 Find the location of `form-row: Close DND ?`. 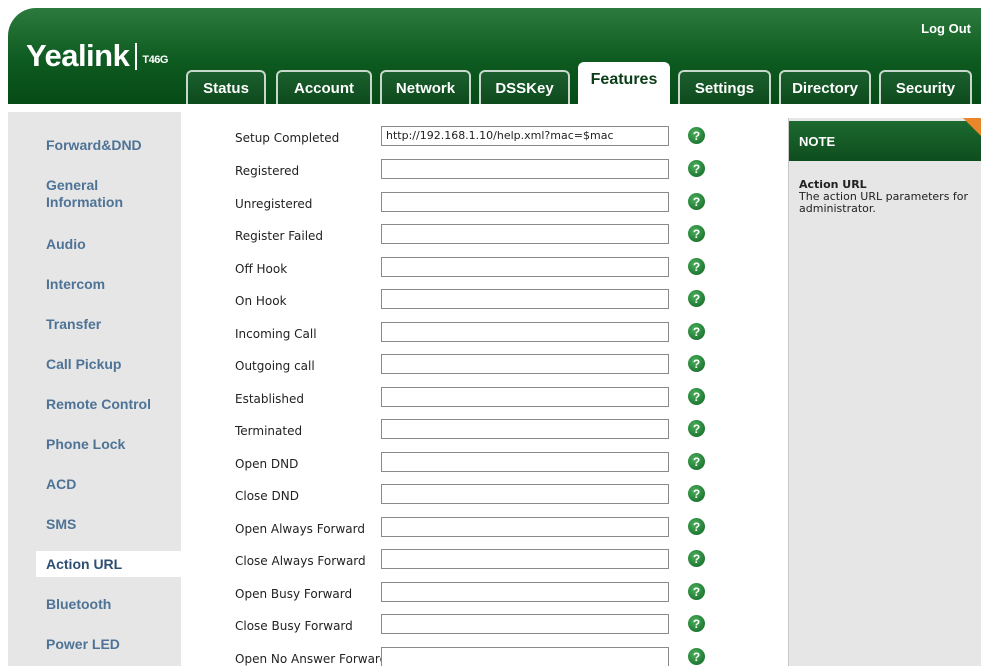

form-row: Close DND ? is located at coordinates (481, 498).